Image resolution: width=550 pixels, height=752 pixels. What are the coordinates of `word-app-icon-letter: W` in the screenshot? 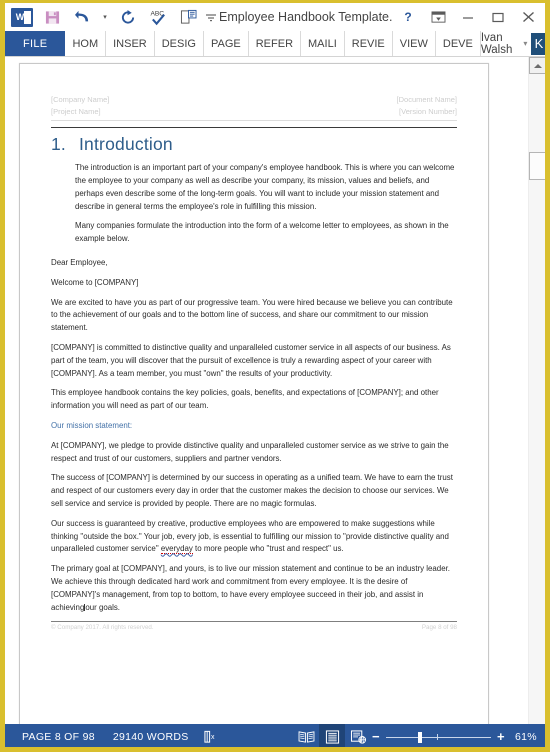 It's located at (19, 17).